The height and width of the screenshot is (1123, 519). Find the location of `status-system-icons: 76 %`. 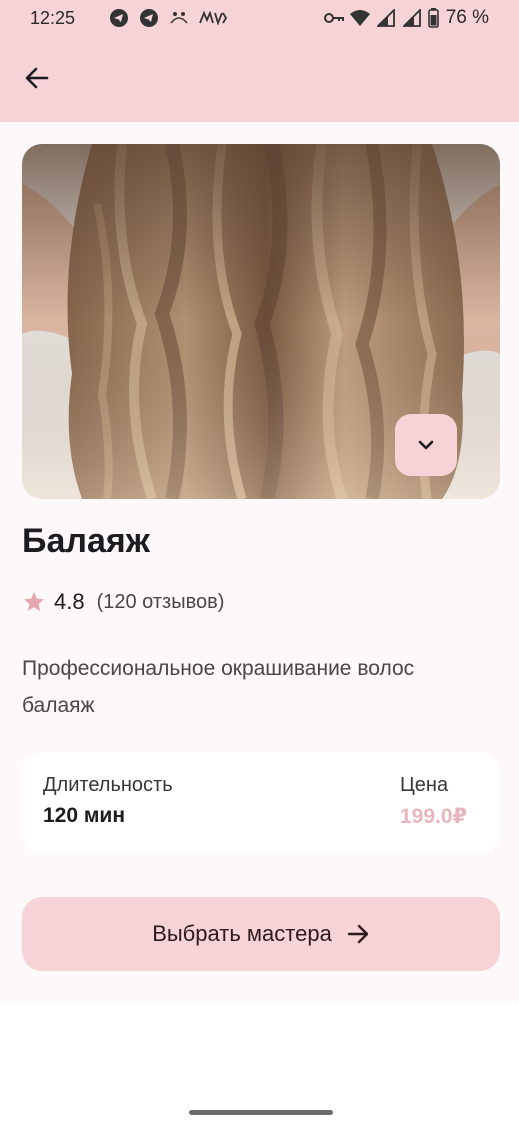

status-system-icons: 76 % is located at coordinates (406, 18).